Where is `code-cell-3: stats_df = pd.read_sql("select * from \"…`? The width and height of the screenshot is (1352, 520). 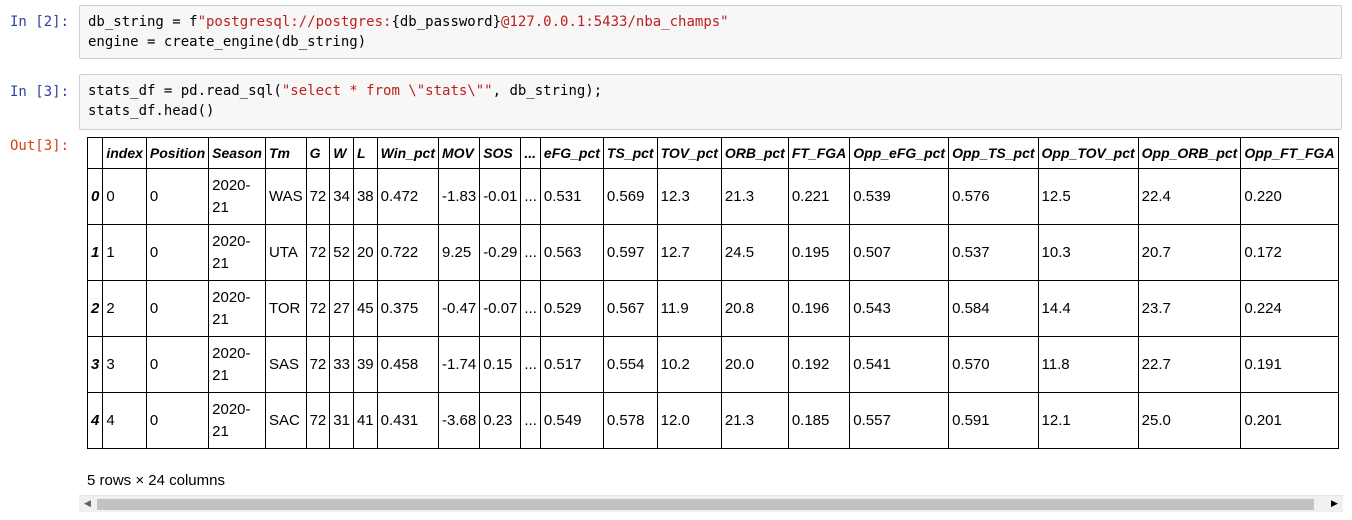 code-cell-3: stats_df = pd.read_sql("select * from \"… is located at coordinates (710, 102).